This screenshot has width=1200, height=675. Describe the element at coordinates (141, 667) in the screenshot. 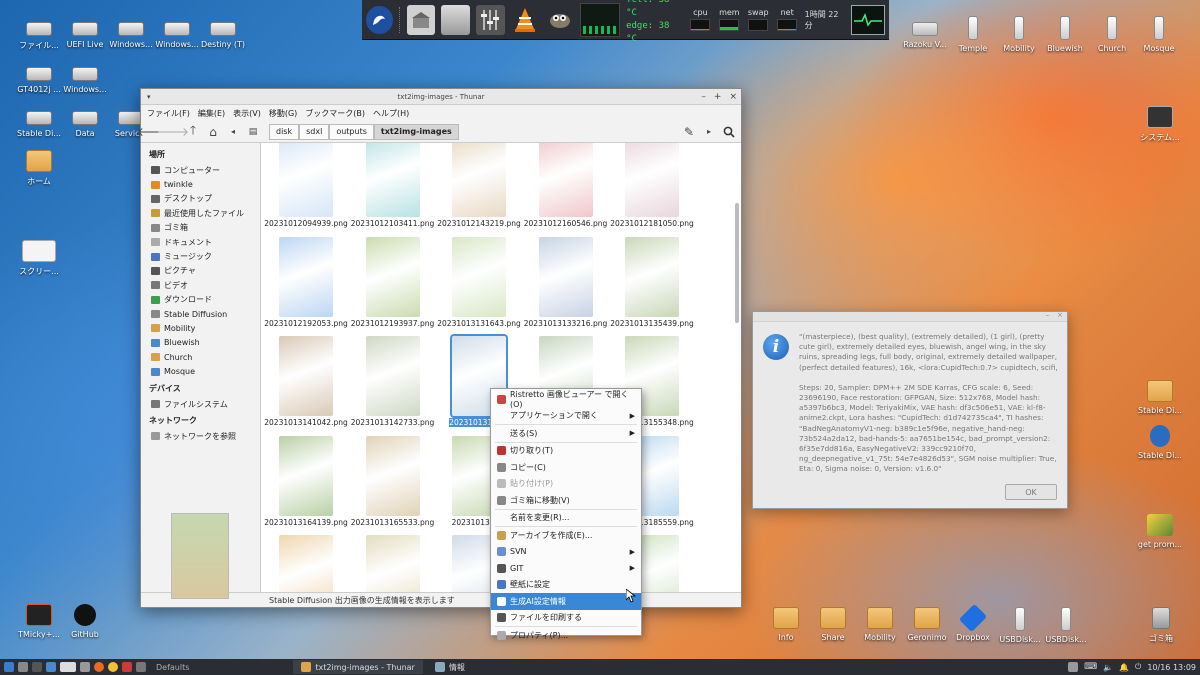

I see `settings-icon` at that location.